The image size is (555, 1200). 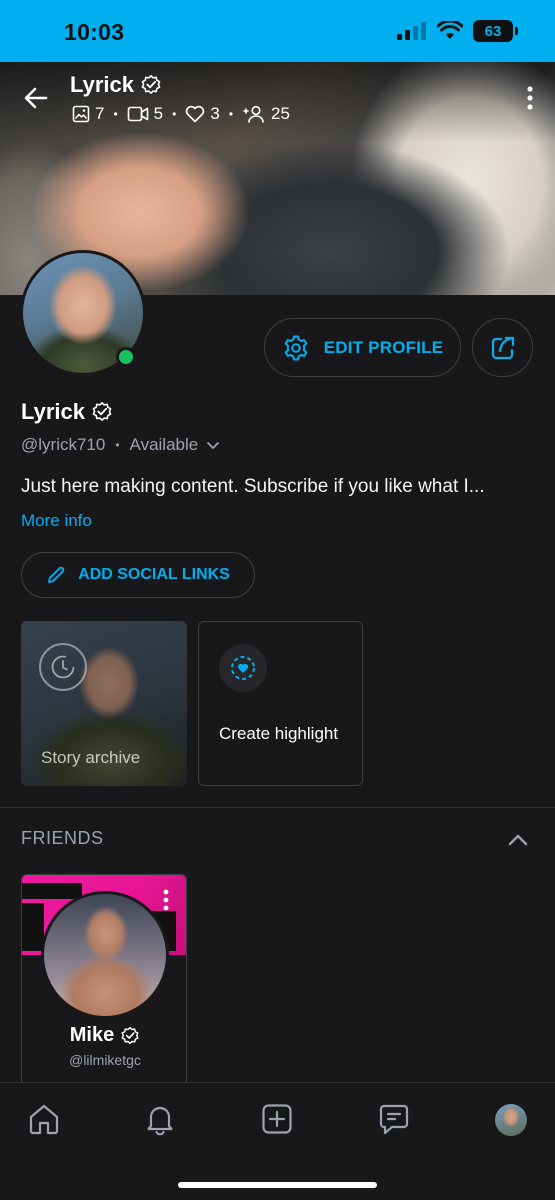 I want to click on profile-handle-row: @lyrick710 • Available, so click(x=120, y=445).